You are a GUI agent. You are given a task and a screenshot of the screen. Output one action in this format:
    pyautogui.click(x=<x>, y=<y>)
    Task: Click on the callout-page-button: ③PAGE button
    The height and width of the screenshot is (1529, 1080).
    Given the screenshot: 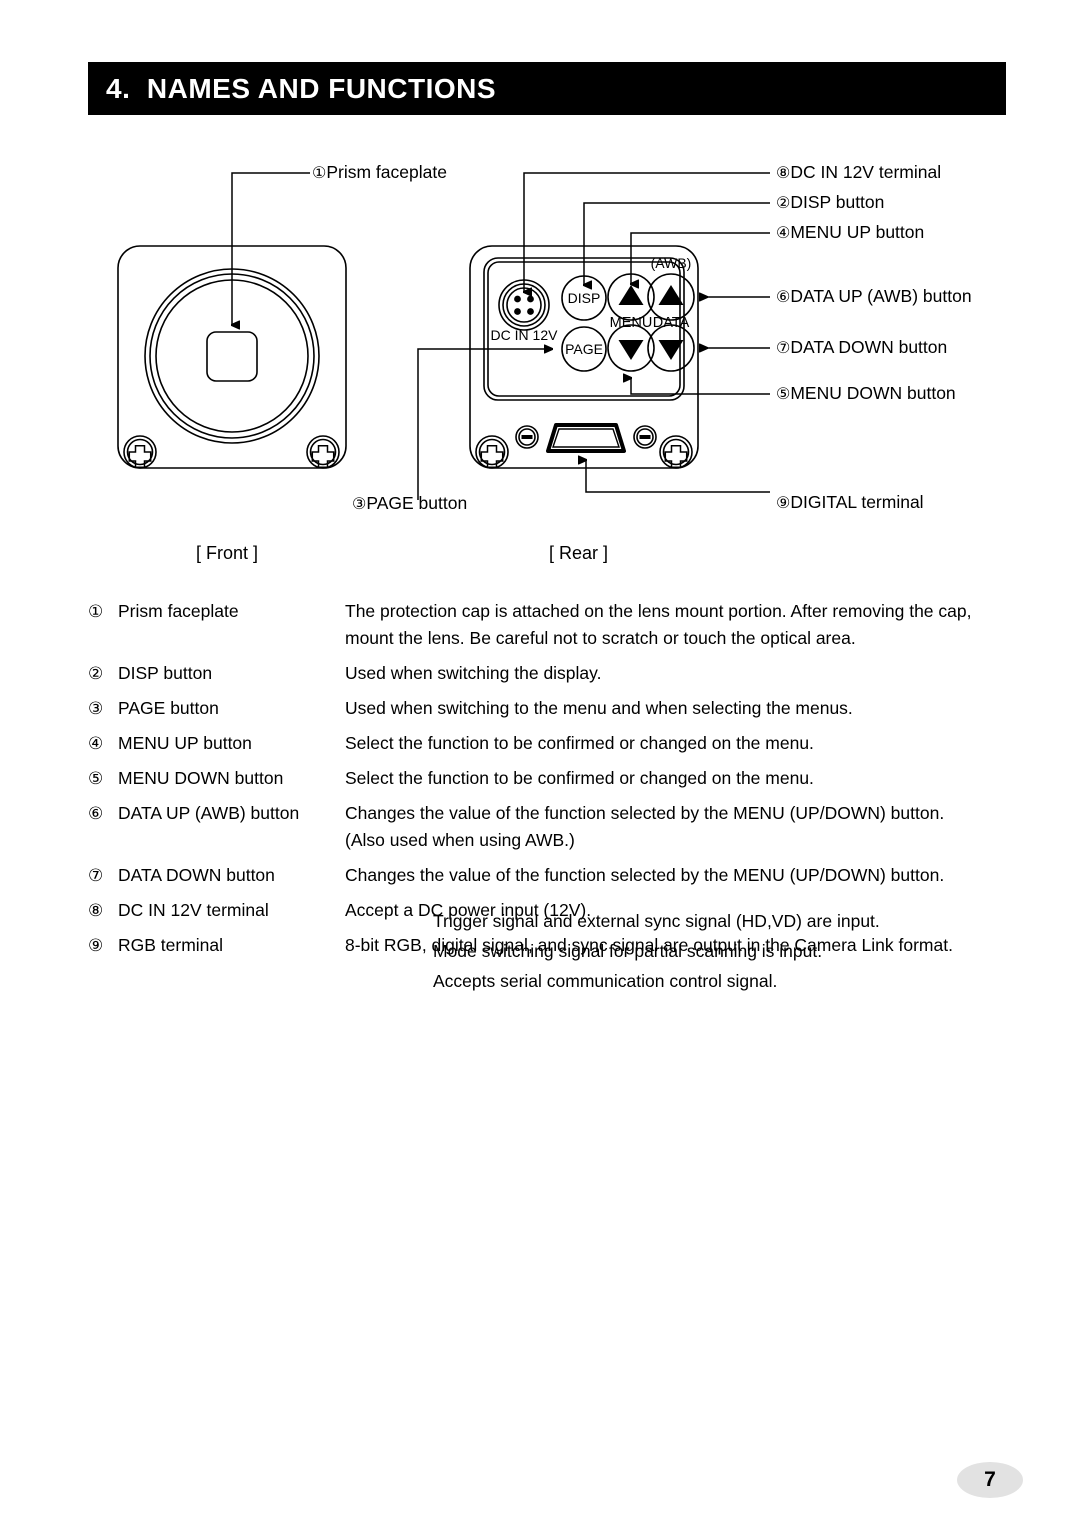 What is the action you would take?
    pyautogui.click(x=410, y=503)
    